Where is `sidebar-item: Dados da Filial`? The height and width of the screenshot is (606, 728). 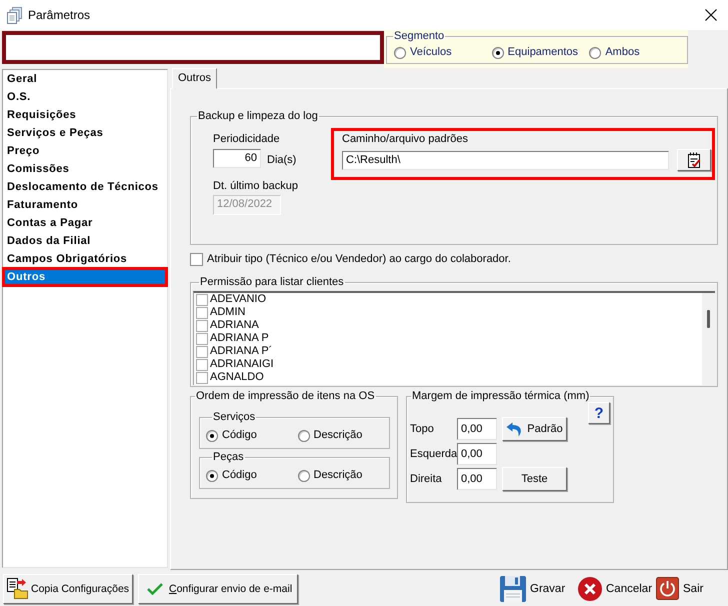
sidebar-item: Dados da Filial is located at coordinates (85, 241).